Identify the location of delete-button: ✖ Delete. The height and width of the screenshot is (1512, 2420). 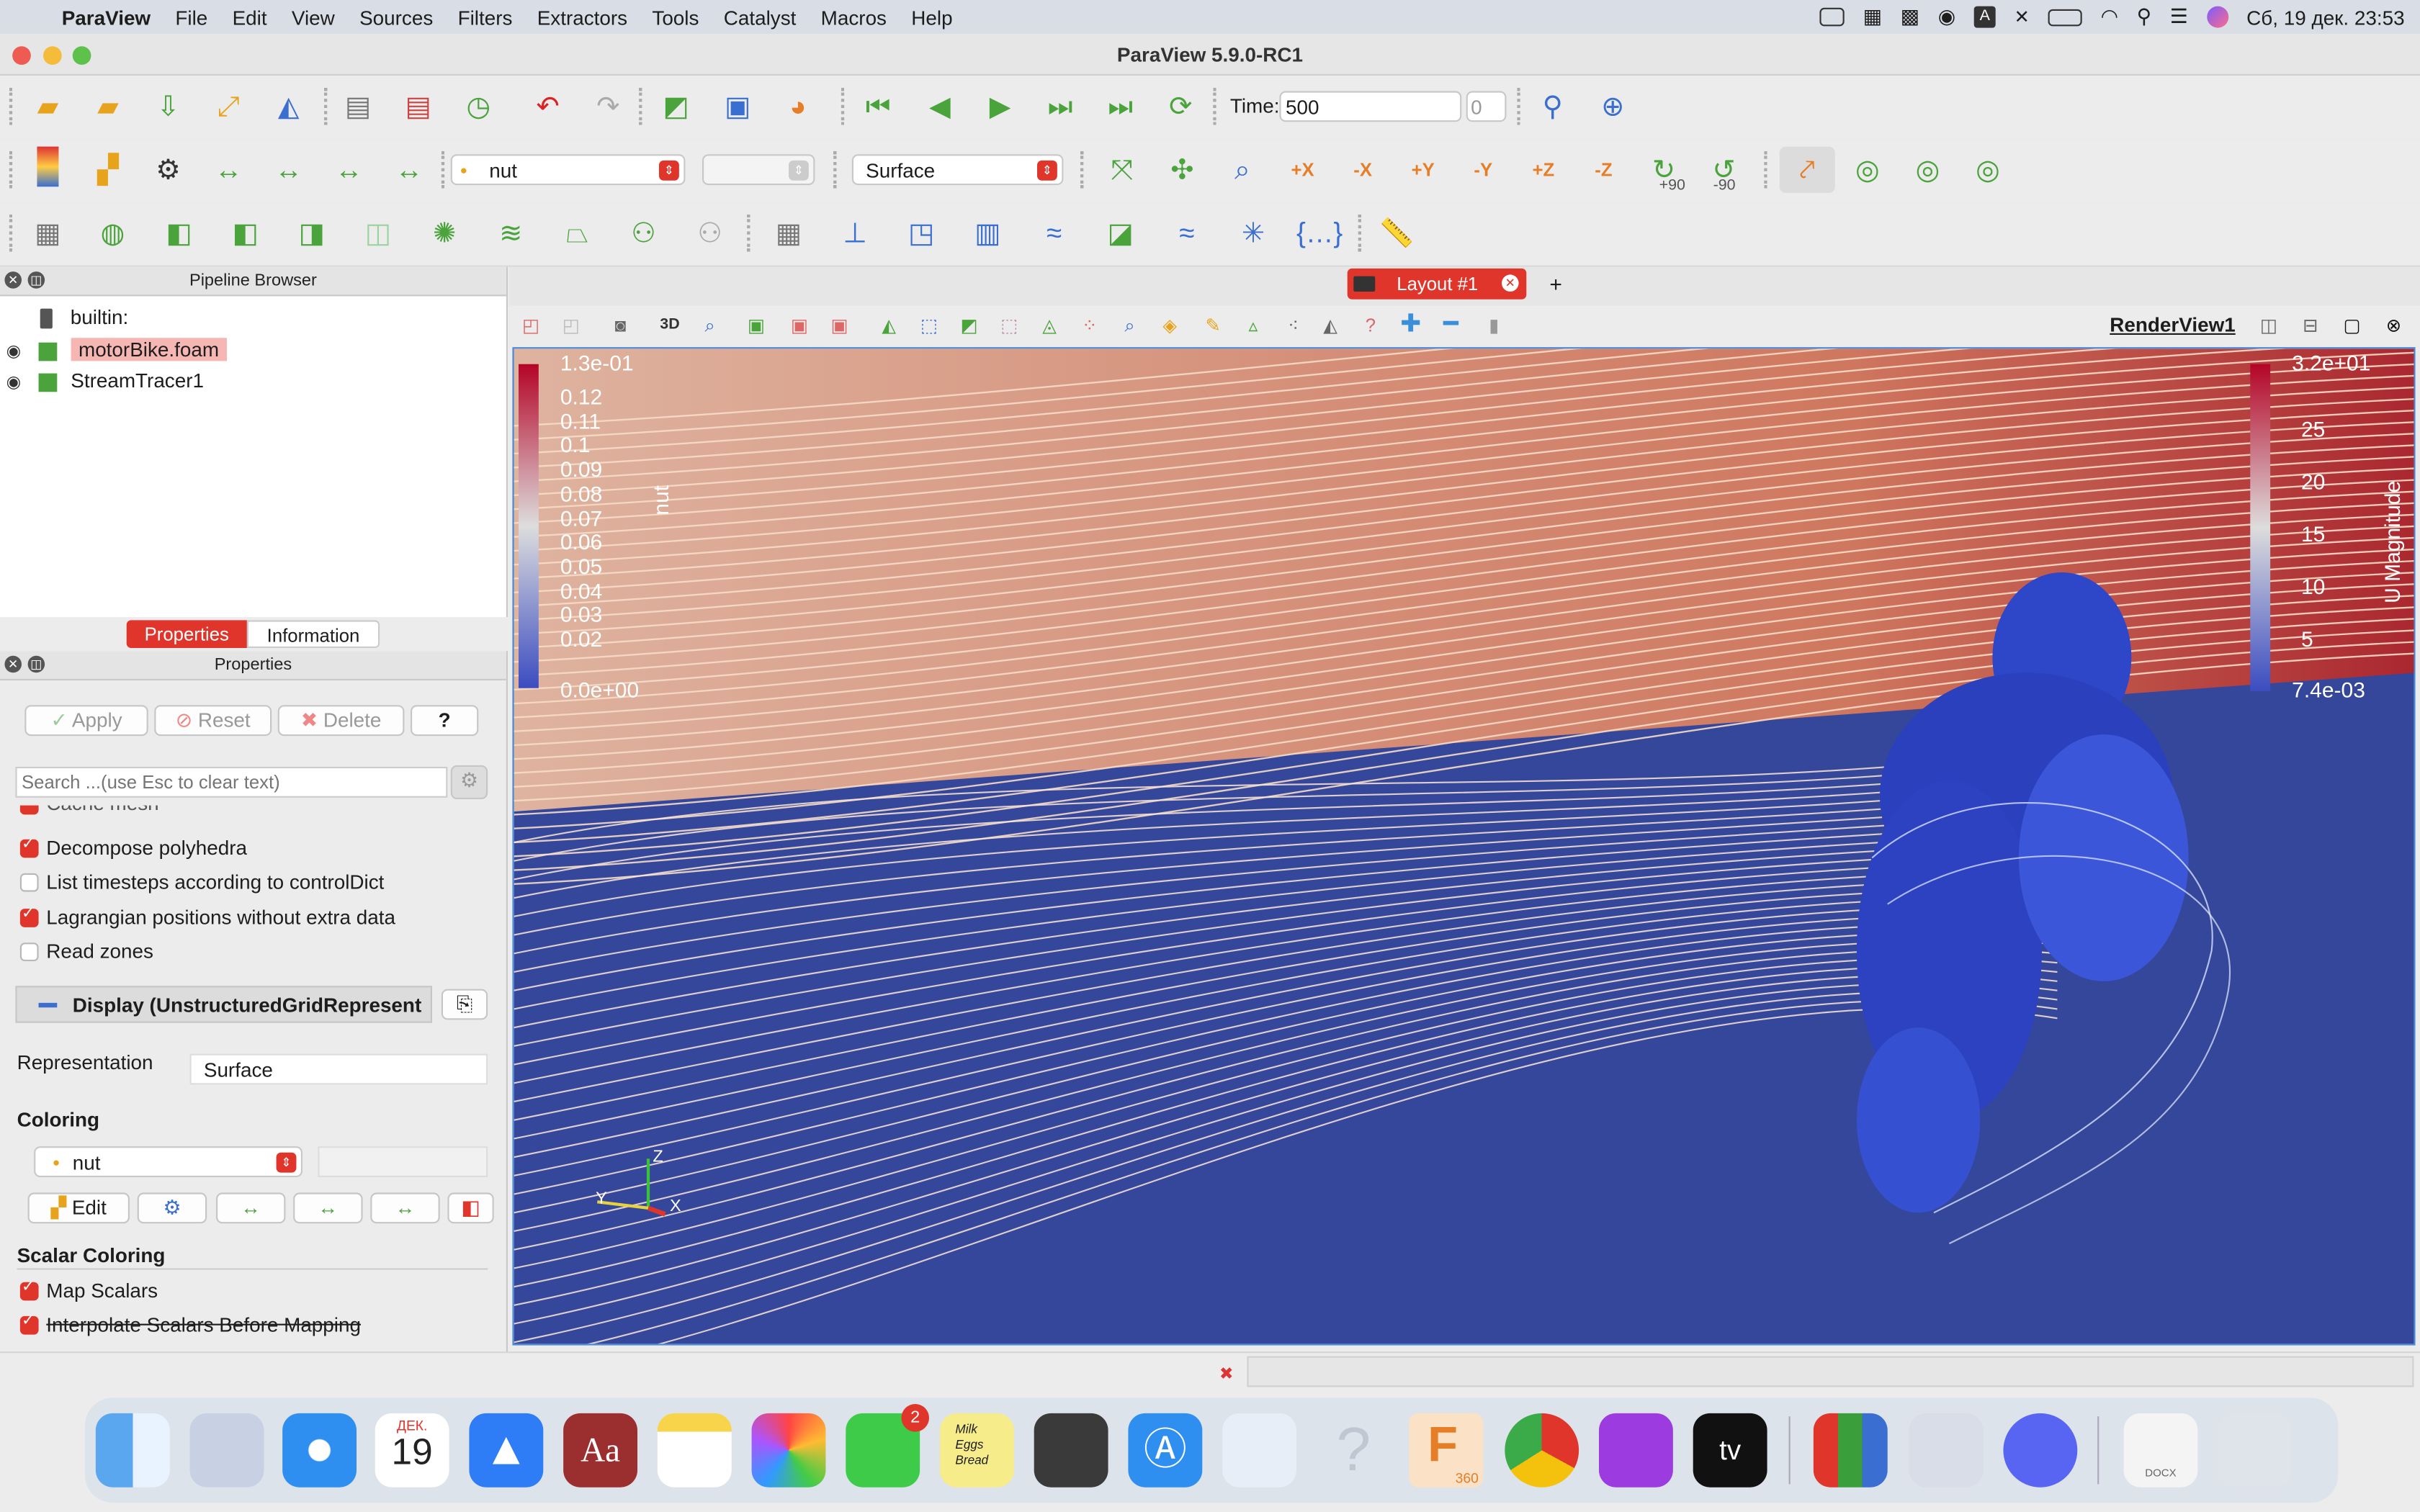
(341, 721).